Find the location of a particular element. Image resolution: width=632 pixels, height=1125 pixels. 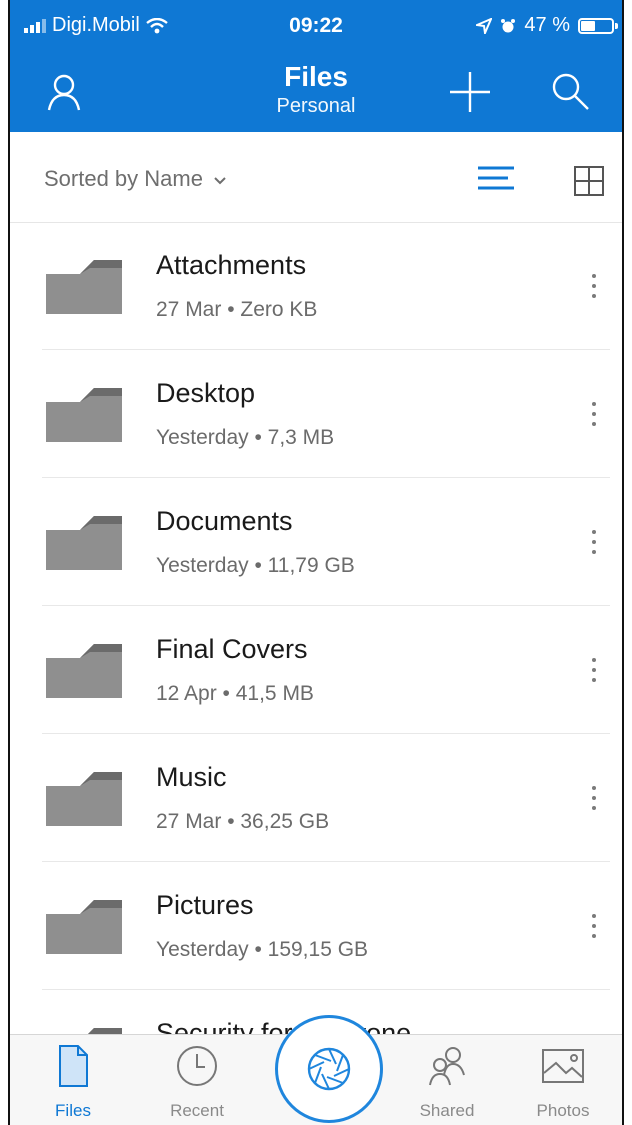

sort-bar: Sorted by Name is located at coordinates (316, 177).